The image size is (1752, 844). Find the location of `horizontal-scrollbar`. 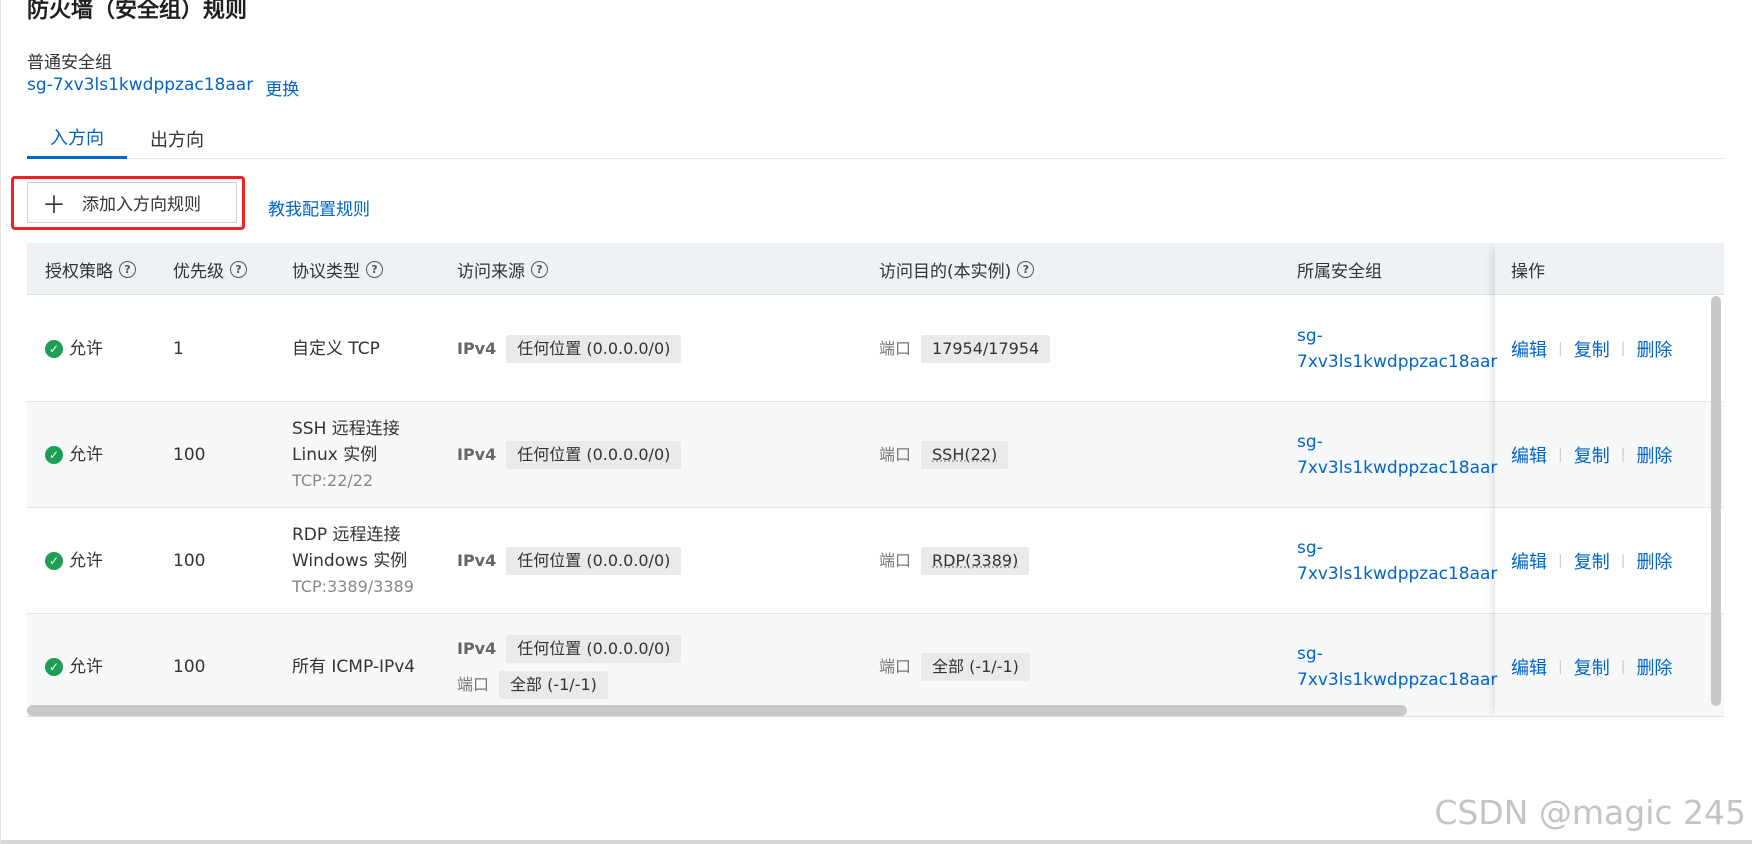

horizontal-scrollbar is located at coordinates (717, 710).